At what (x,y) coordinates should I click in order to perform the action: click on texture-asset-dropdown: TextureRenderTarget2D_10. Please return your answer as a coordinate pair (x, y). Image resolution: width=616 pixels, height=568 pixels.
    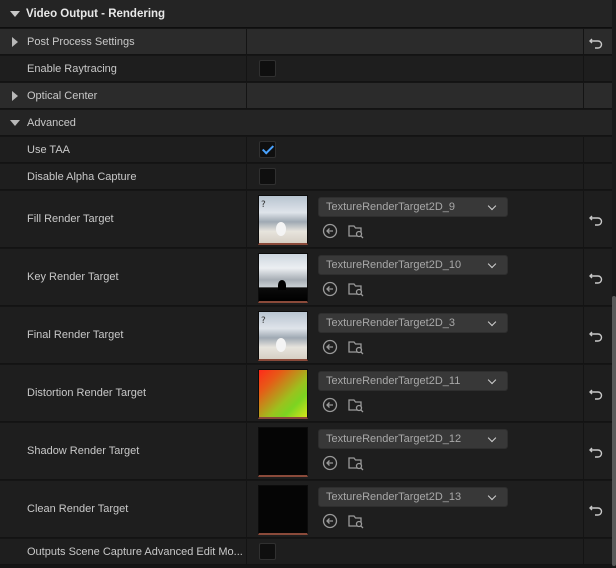
    Looking at the image, I should click on (413, 265).